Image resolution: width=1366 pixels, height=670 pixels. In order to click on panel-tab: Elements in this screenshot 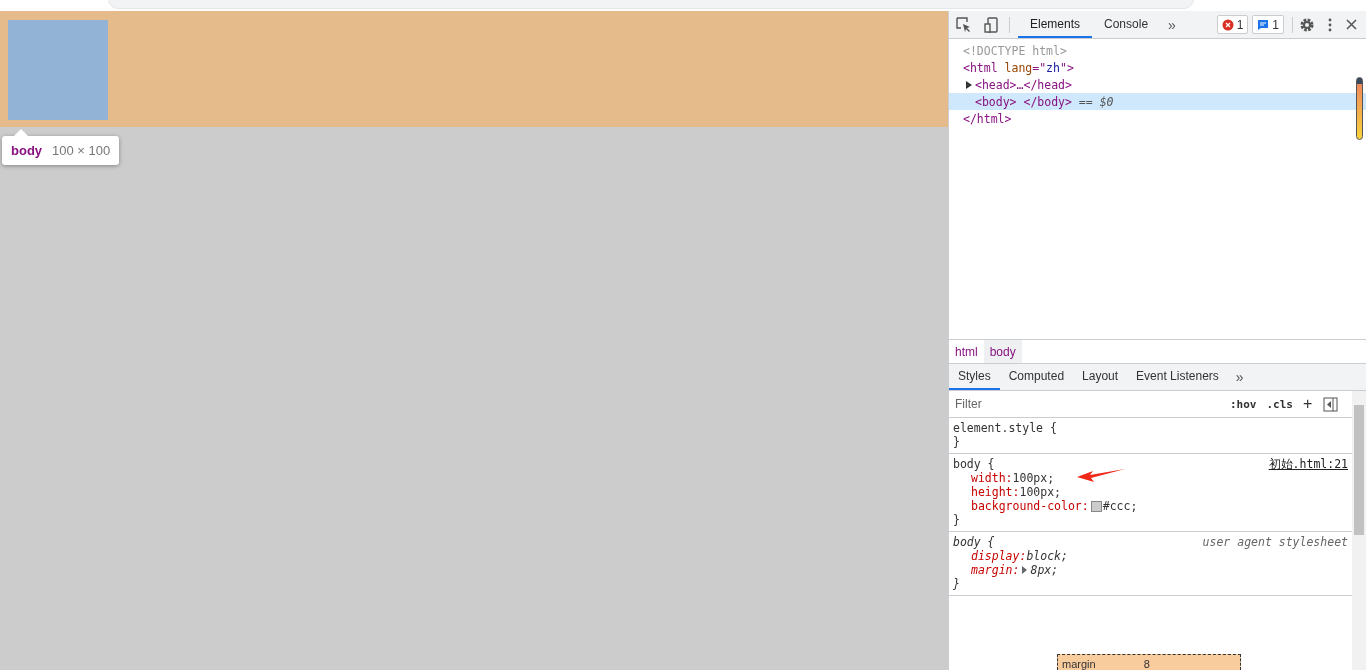, I will do `click(1055, 24)`.